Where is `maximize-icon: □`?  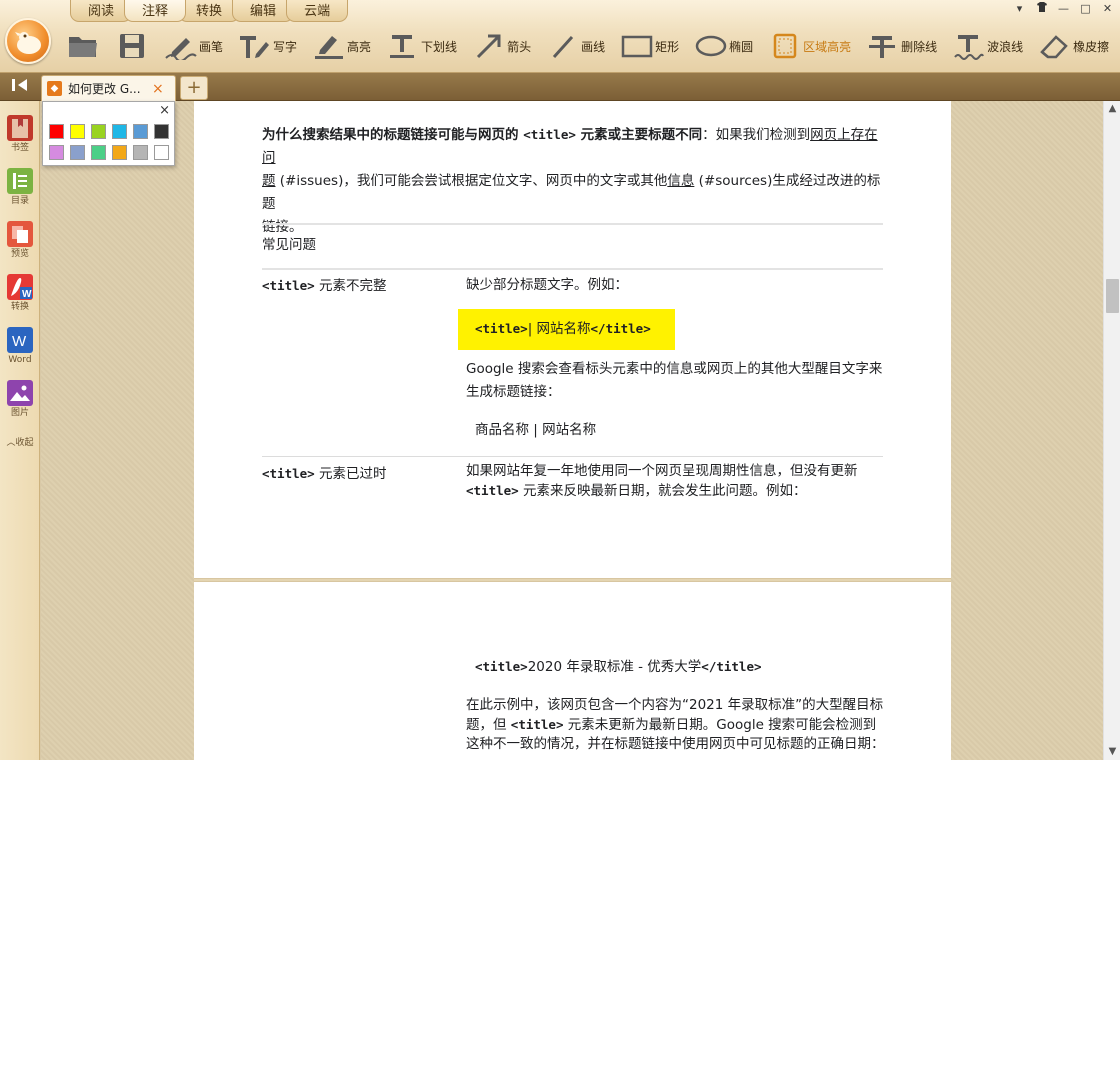
maximize-icon: □ is located at coordinates (1085, 9).